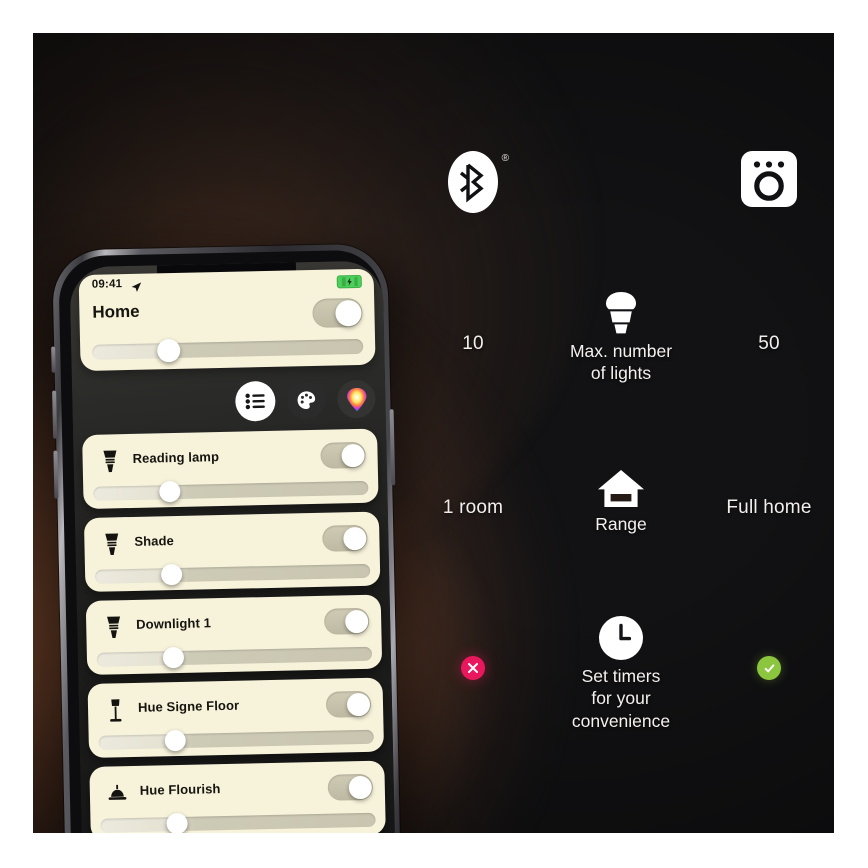  I want to click on status-bar: 09:41, so click(226, 284).